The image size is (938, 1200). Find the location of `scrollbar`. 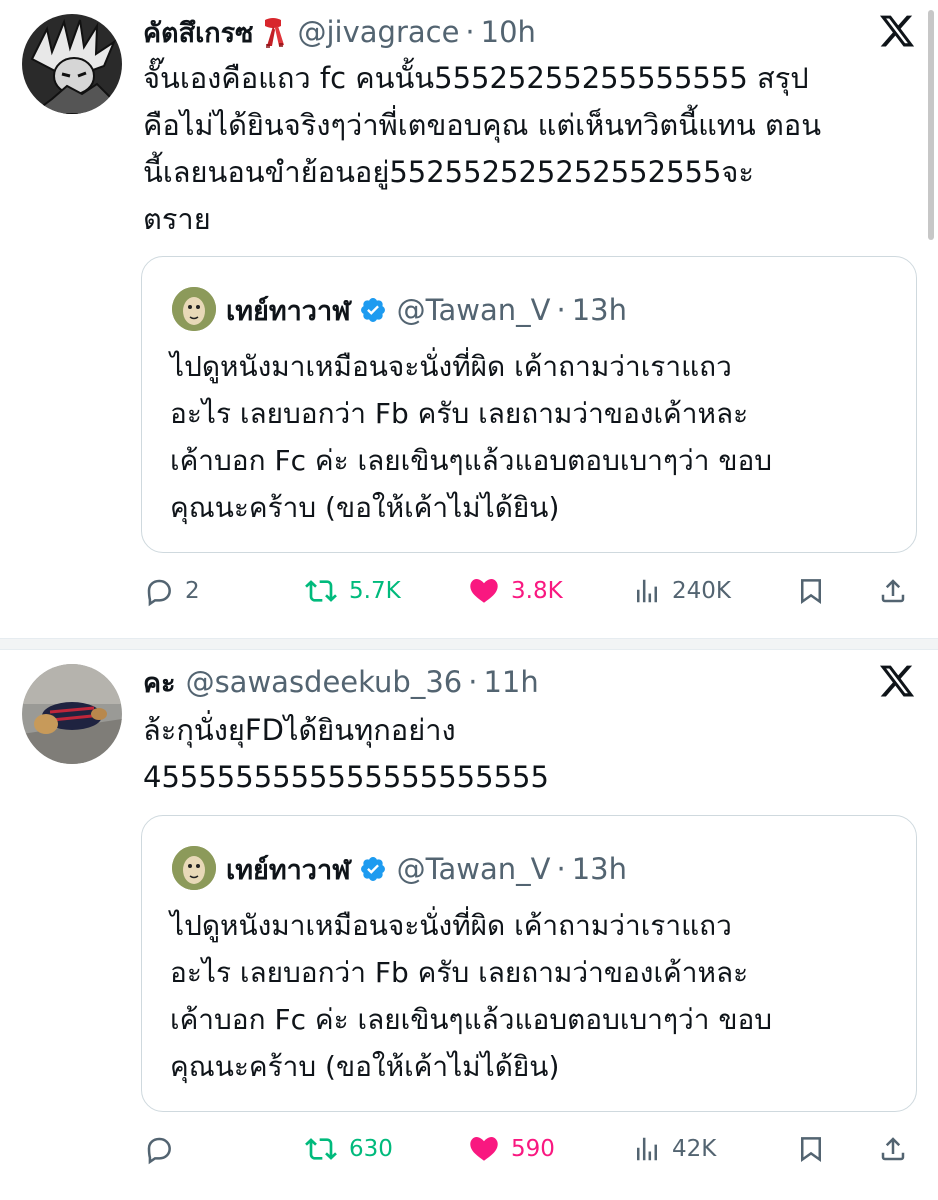

scrollbar is located at coordinates (931, 125).